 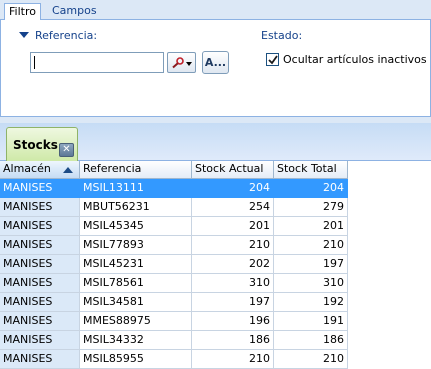 What do you see at coordinates (34, 62) in the screenshot?
I see `text-caret` at bounding box center [34, 62].